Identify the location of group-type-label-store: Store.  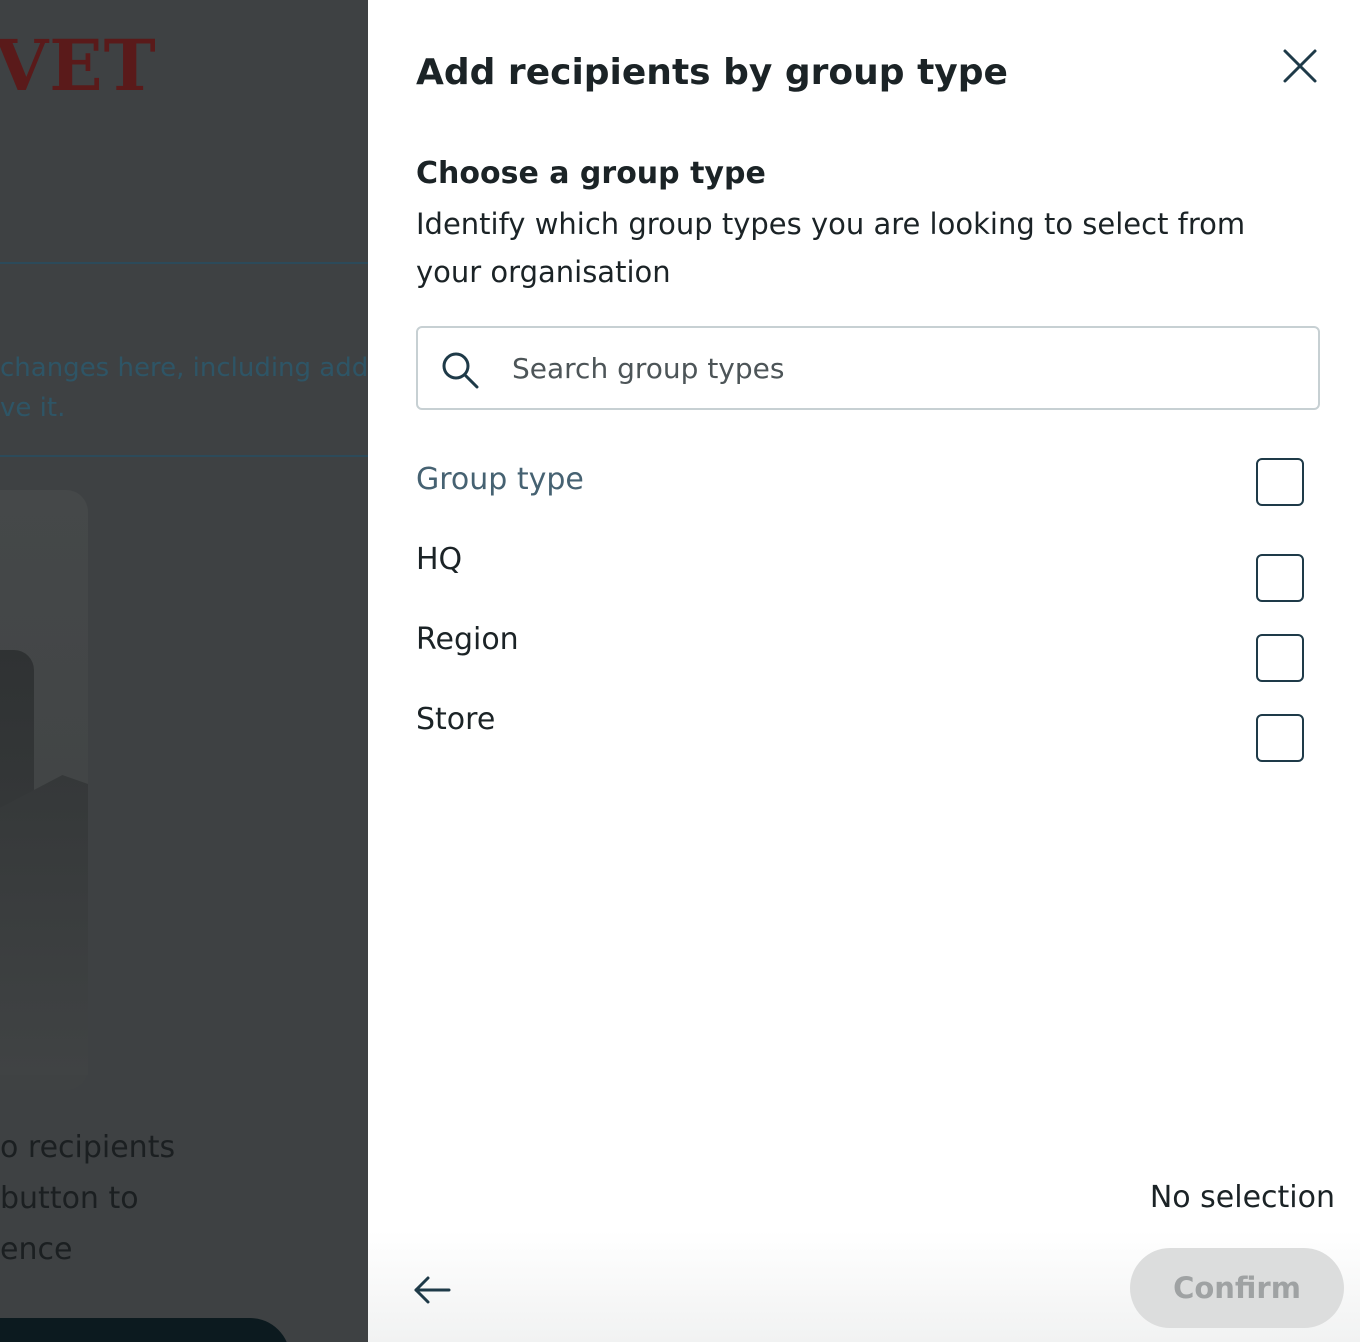
(456, 719).